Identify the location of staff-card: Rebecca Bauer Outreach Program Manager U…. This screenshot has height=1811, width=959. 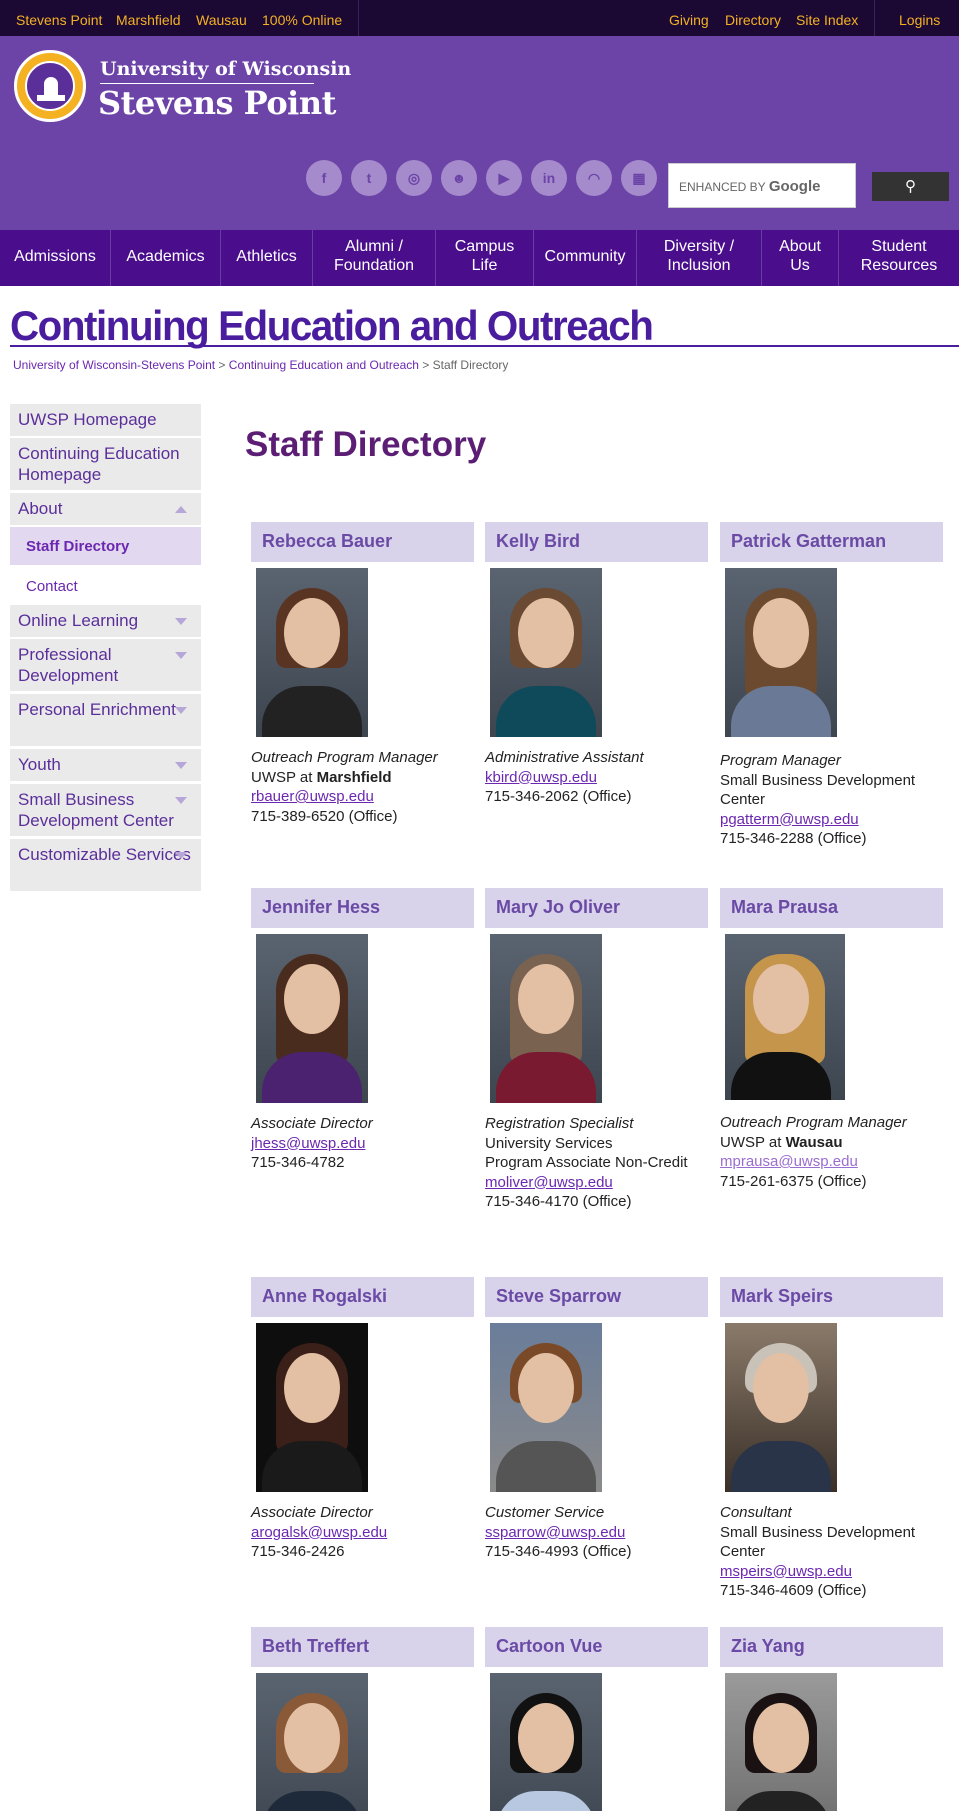
(362, 674).